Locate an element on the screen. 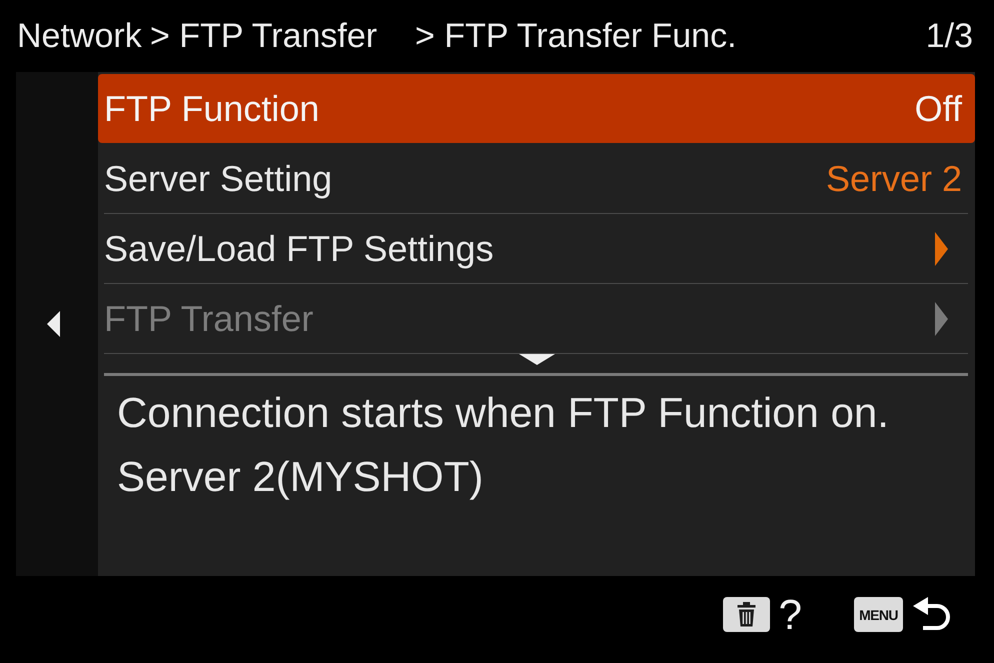  setting-value: Off is located at coordinates (938, 109).